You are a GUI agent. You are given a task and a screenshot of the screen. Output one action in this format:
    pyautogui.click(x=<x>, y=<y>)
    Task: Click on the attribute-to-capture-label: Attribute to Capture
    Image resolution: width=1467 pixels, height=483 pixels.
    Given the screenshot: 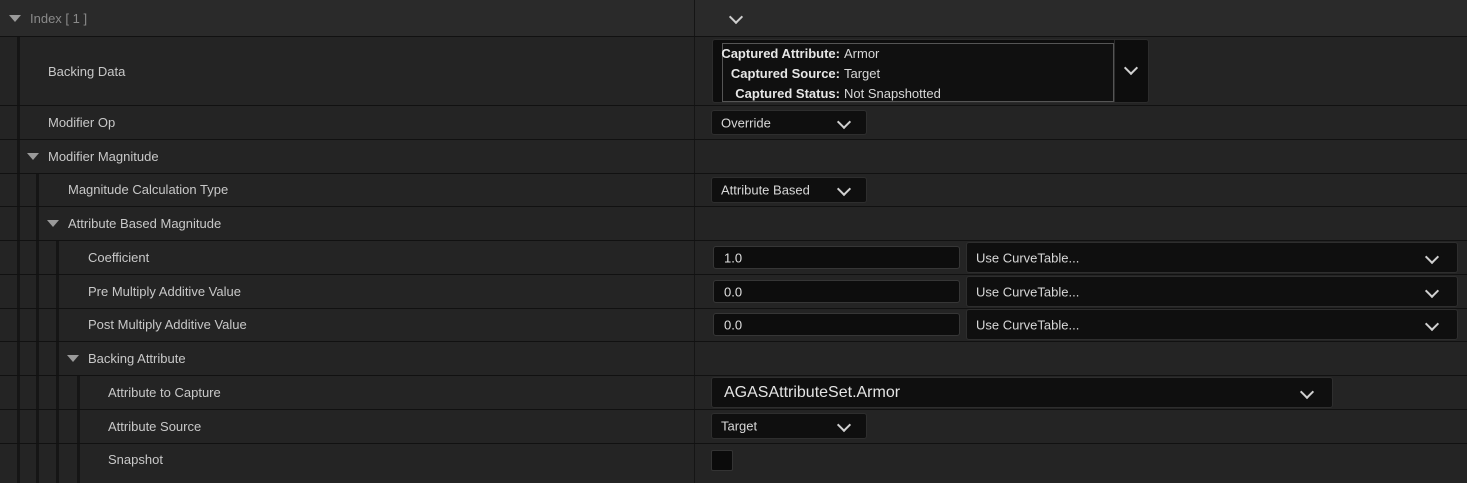 What is the action you would take?
    pyautogui.click(x=164, y=392)
    